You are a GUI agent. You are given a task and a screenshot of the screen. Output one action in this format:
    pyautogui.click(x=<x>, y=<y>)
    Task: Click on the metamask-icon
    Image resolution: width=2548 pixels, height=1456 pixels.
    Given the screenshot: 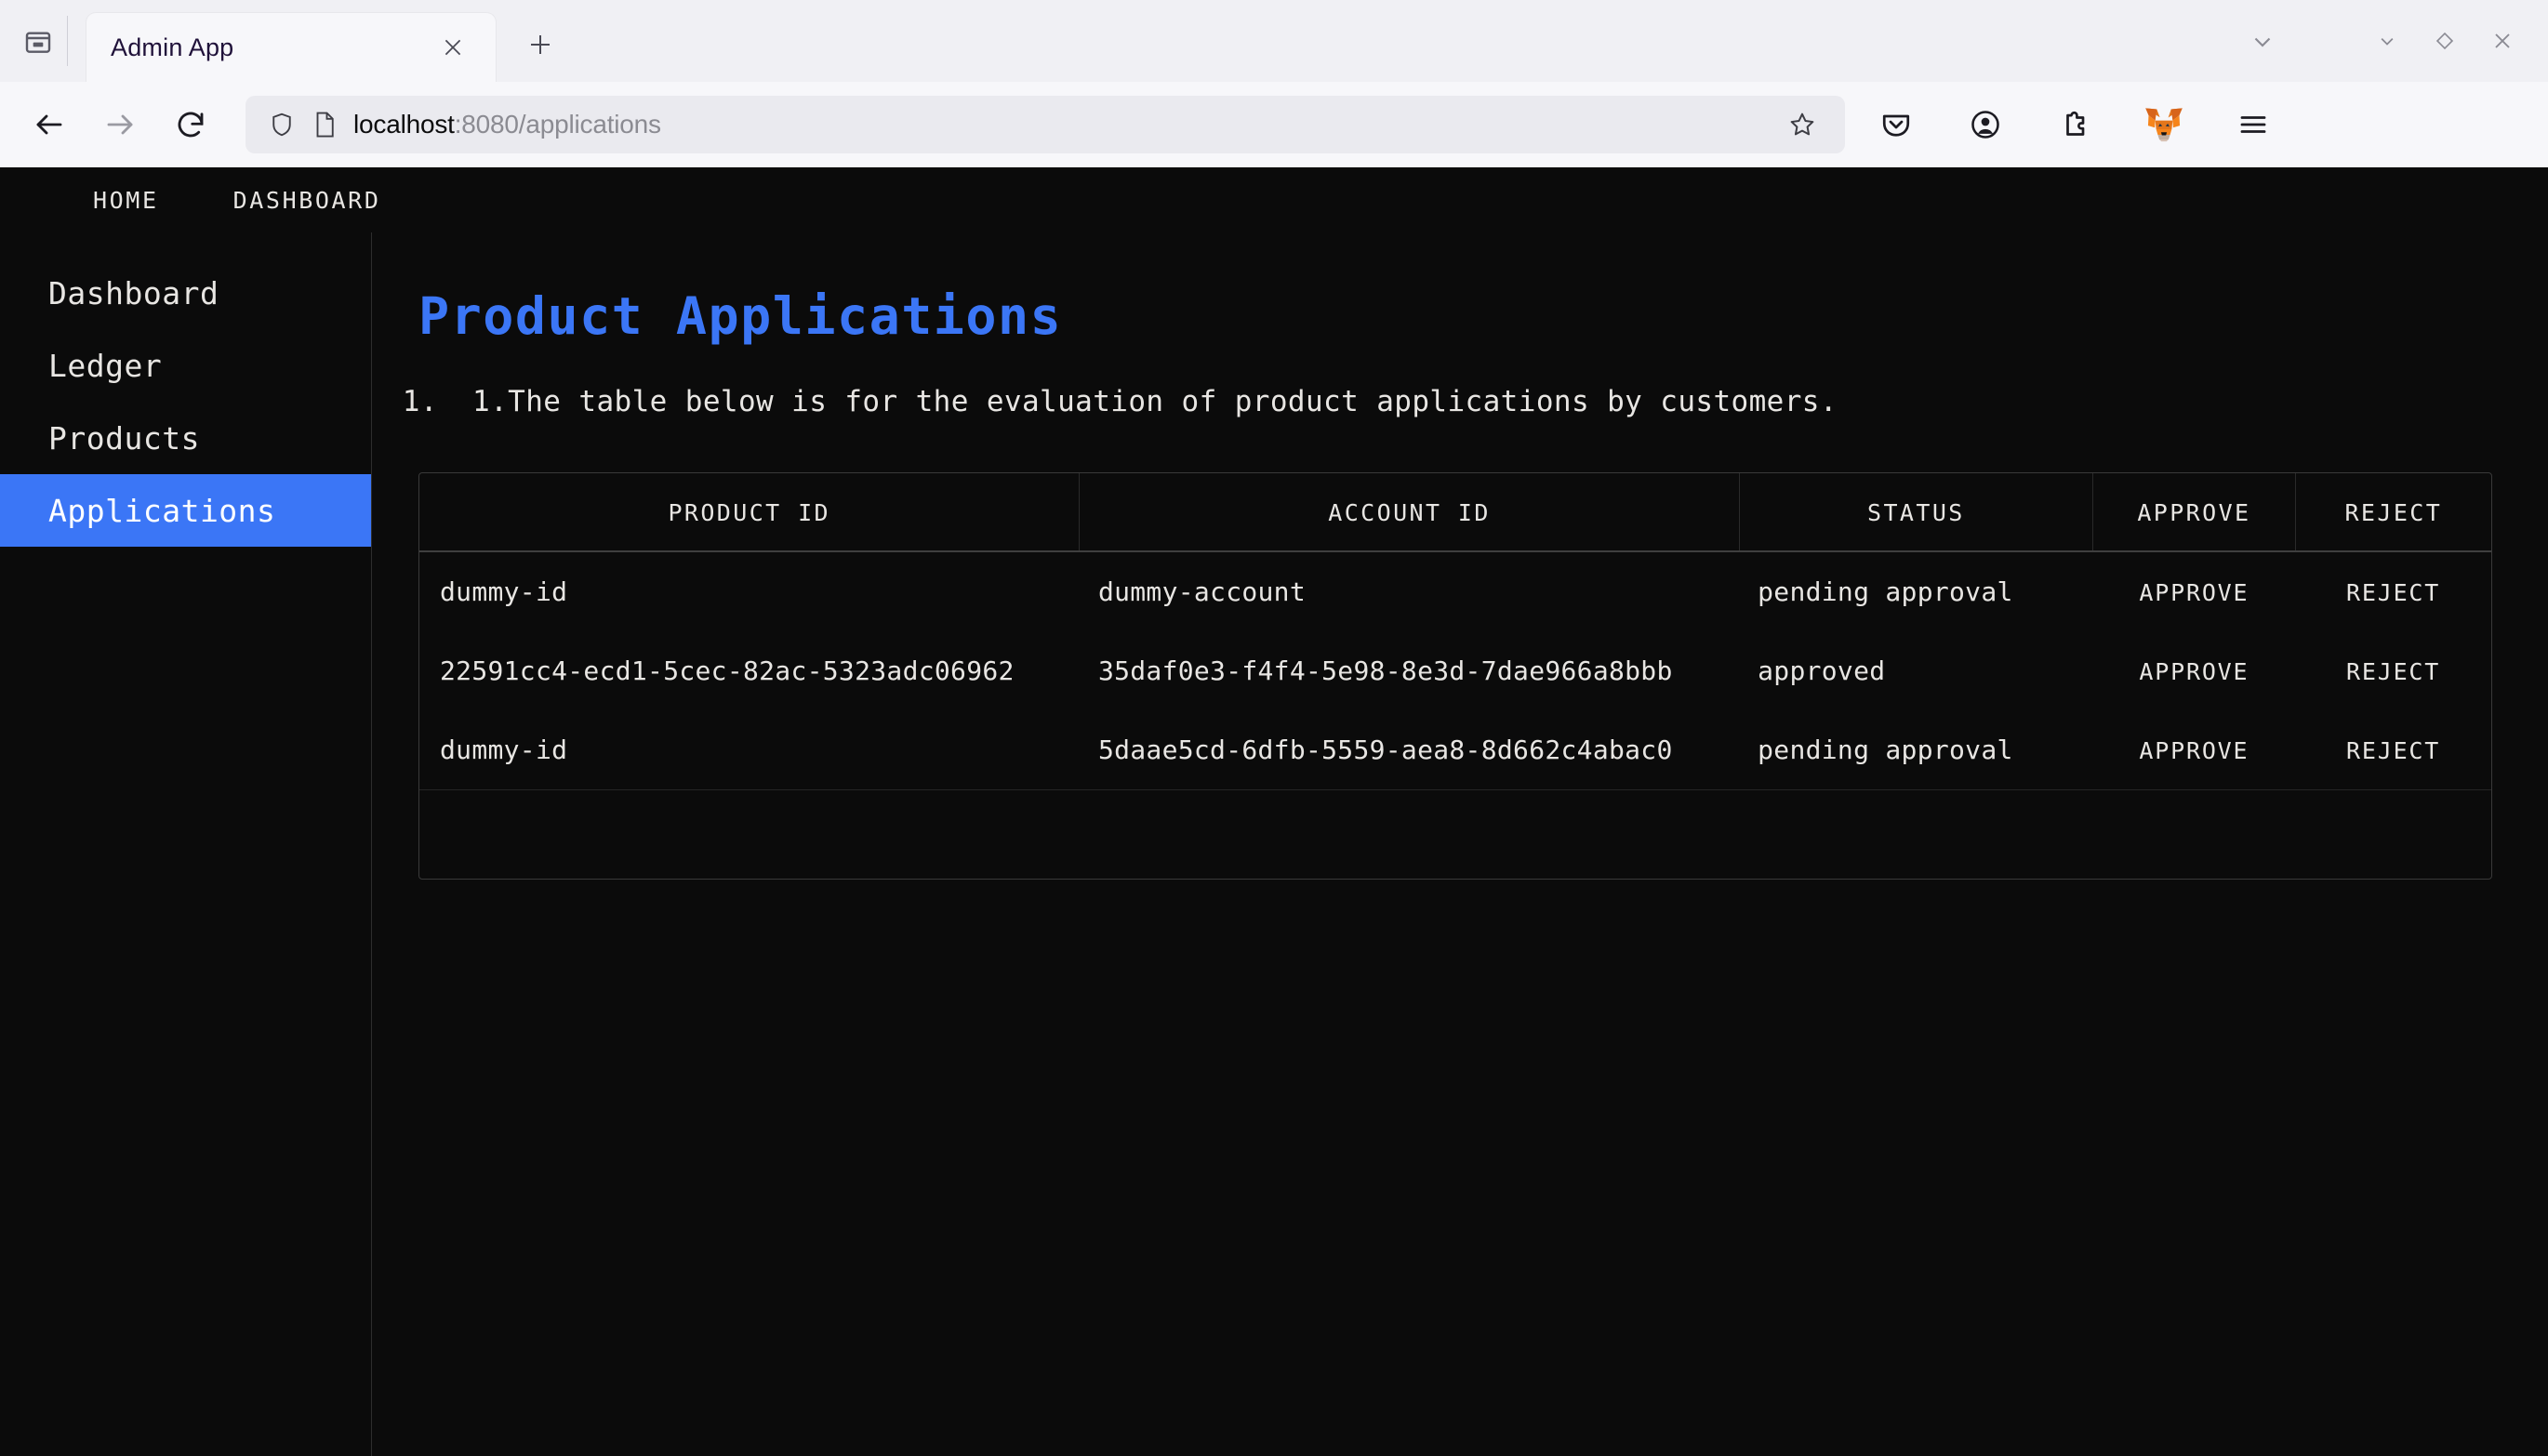 What is the action you would take?
    pyautogui.click(x=2164, y=125)
    